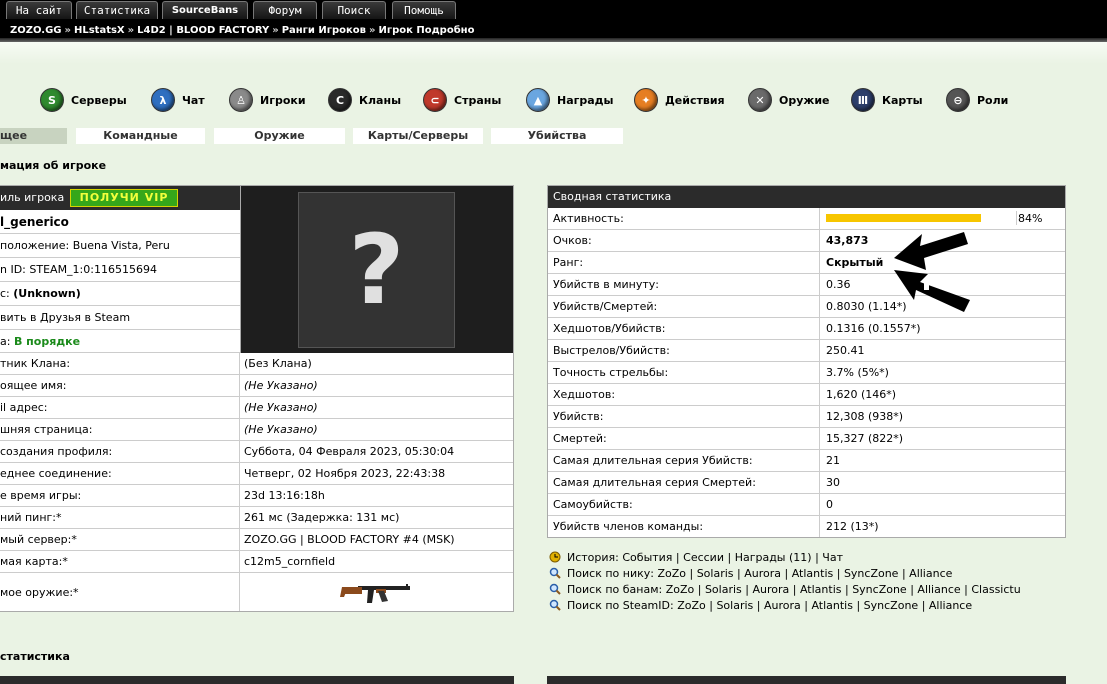 The width and height of the screenshot is (1107, 684). I want to click on header-band, so click(553, 53).